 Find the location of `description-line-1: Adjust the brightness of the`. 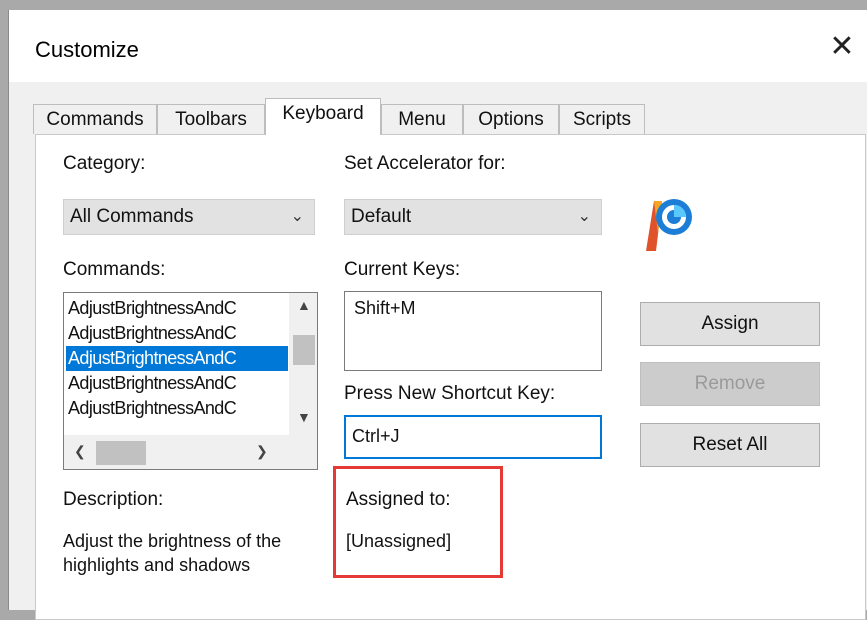

description-line-1: Adjust the brightness of the is located at coordinates (172, 541).